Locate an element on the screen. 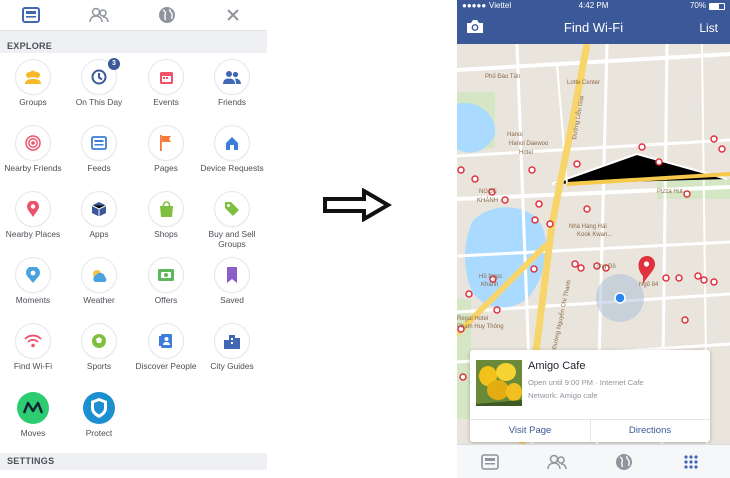  wifi-icon is located at coordinates (33, 341).